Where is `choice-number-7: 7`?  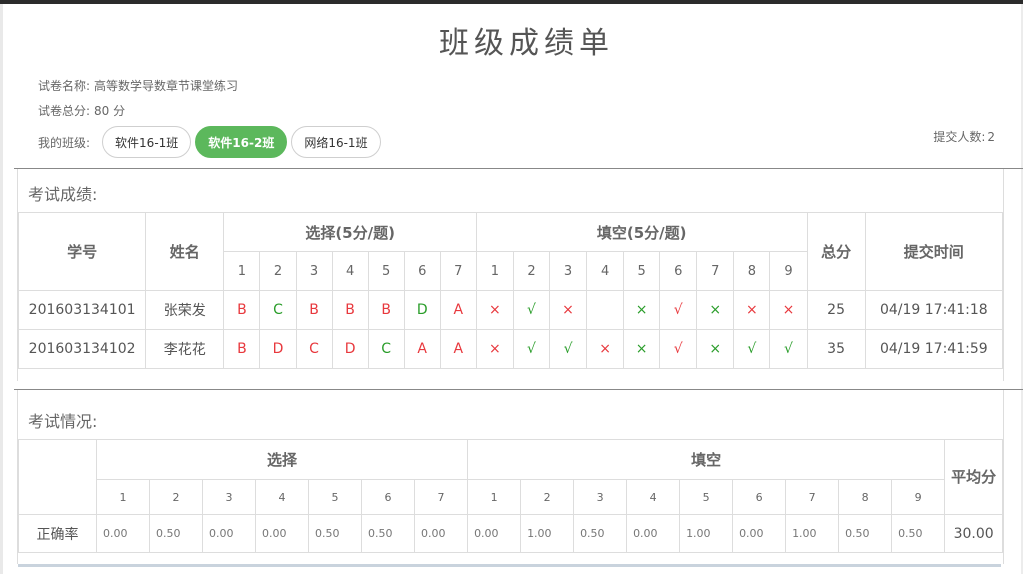 choice-number-7: 7 is located at coordinates (458, 271).